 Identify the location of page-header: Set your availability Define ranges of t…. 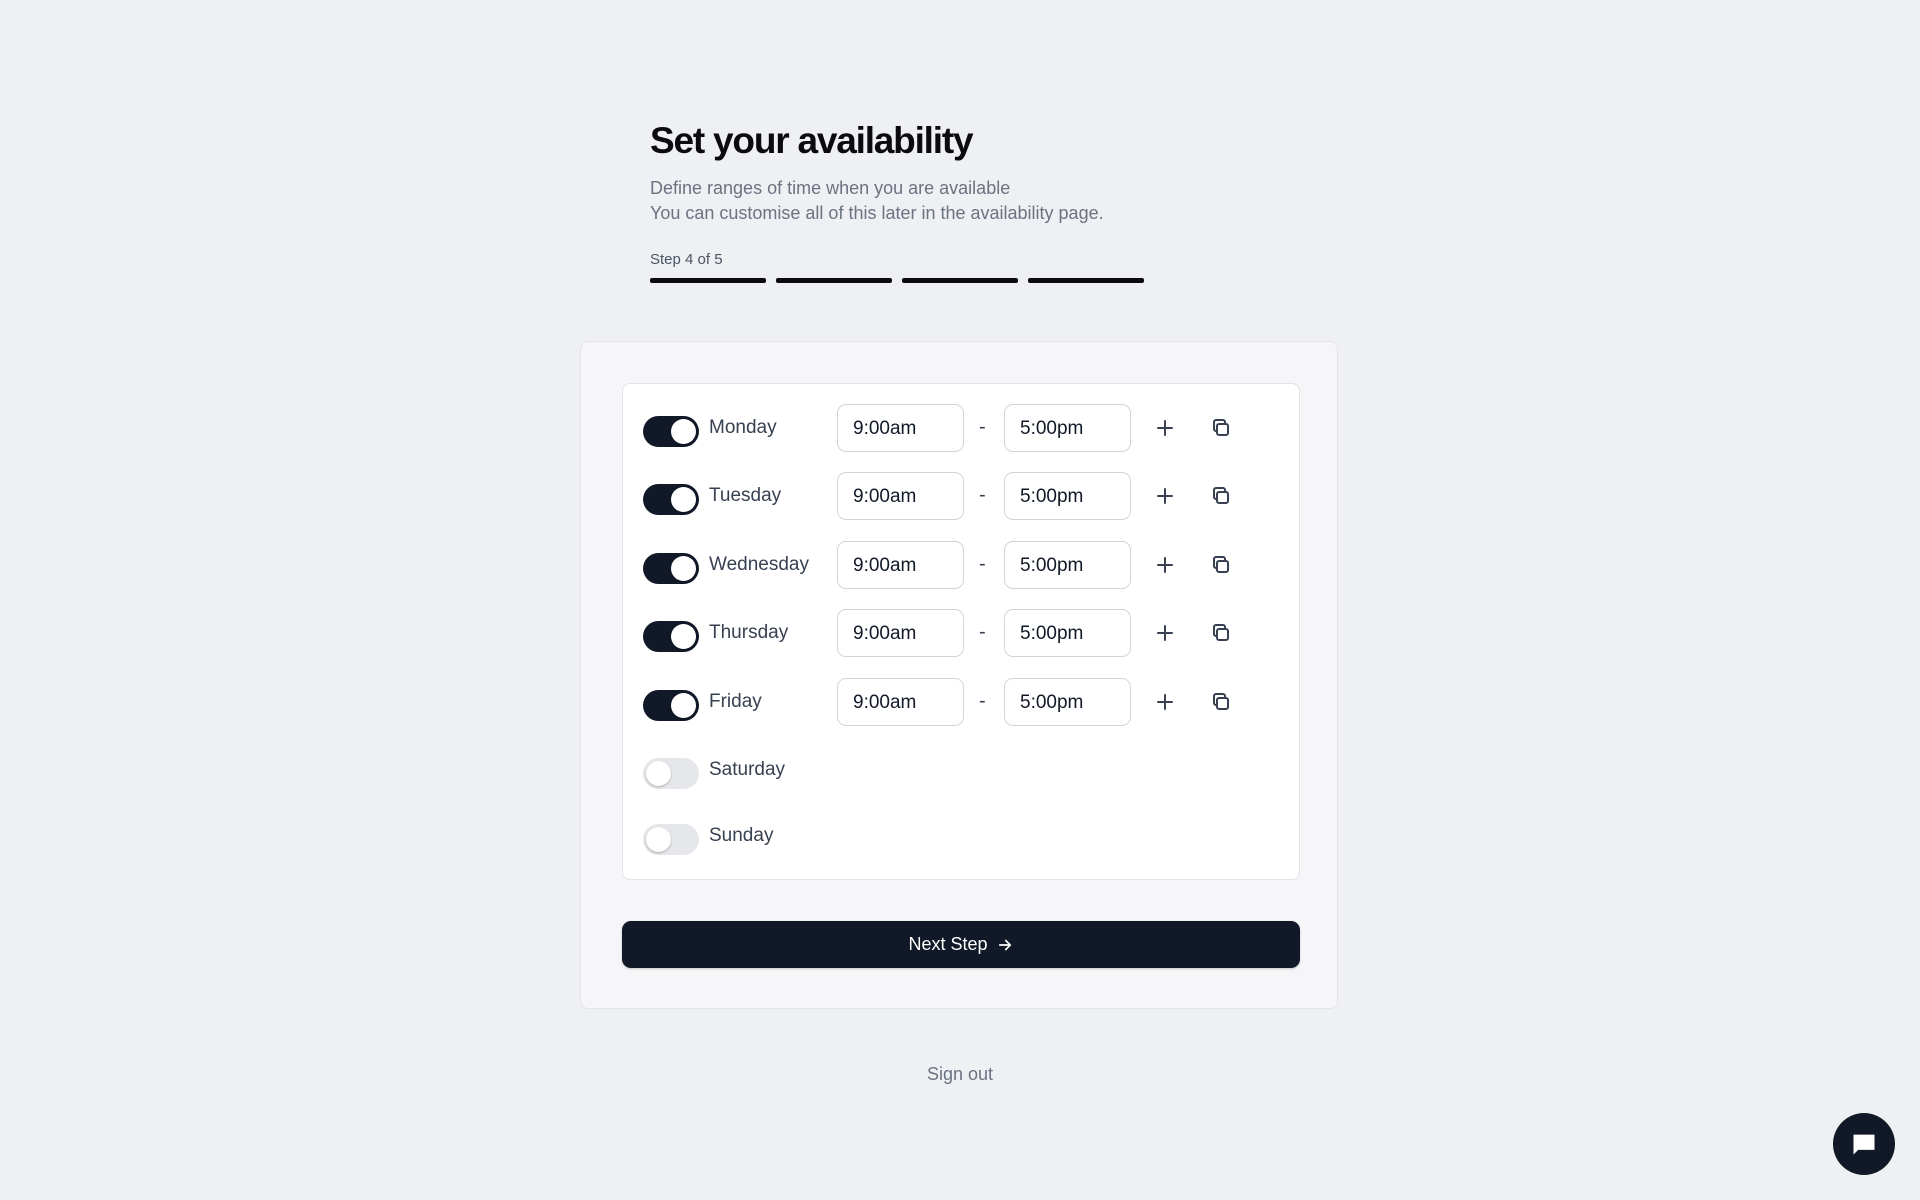
(900, 200).